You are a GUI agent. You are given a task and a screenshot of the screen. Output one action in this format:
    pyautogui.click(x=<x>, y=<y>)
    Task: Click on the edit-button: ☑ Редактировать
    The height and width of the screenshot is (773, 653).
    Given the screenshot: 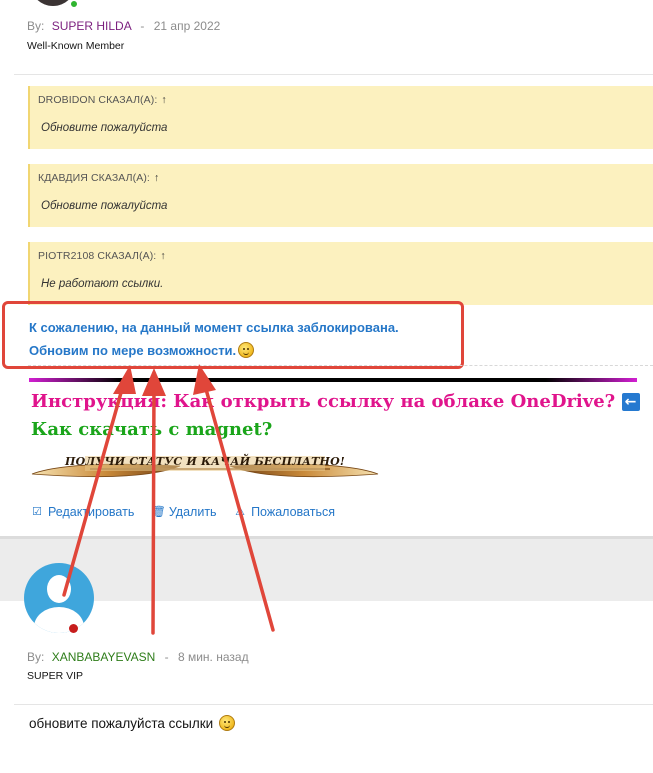 What is the action you would take?
    pyautogui.click(x=82, y=512)
    